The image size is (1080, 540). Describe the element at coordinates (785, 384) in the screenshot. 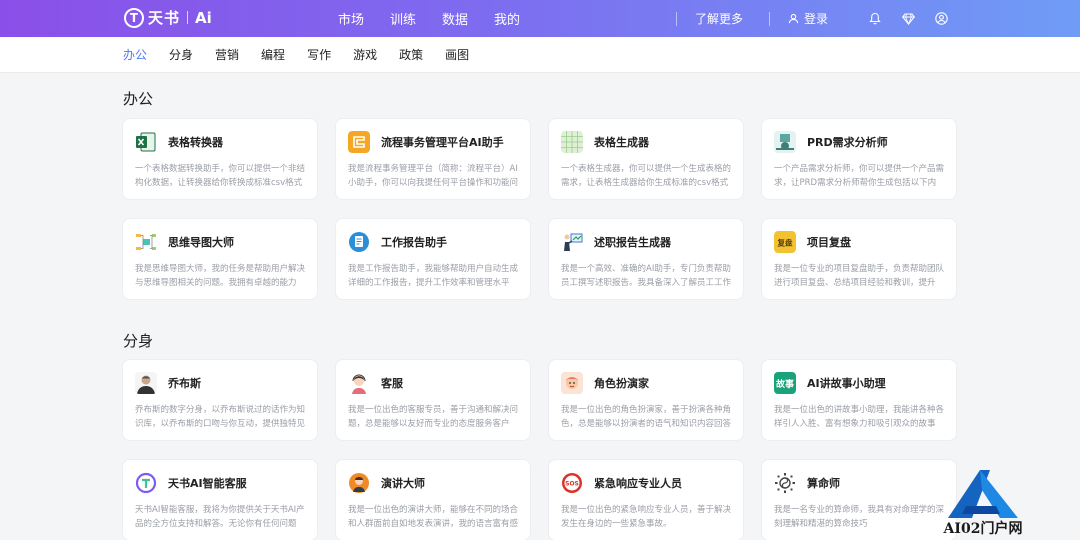

I see `svg-text: 故事` at that location.